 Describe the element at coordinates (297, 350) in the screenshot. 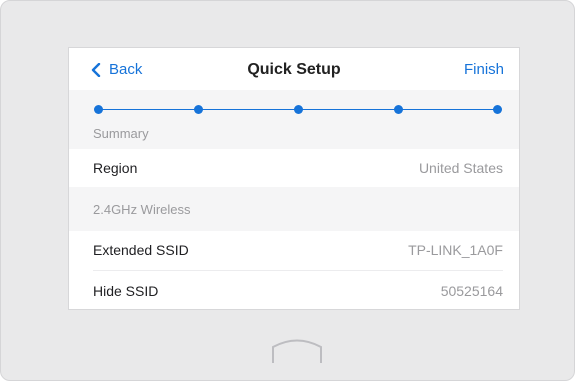

I see `home-icon` at that location.